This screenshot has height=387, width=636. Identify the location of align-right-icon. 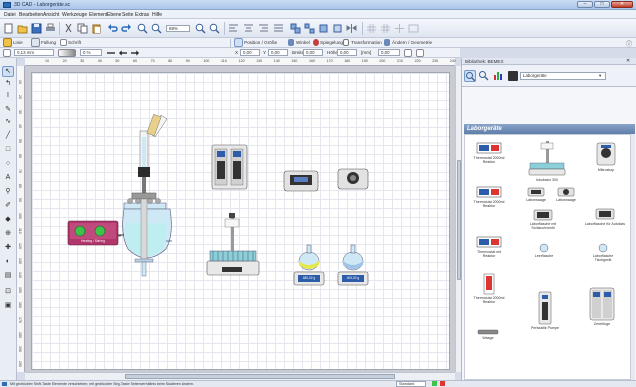
(263, 28).